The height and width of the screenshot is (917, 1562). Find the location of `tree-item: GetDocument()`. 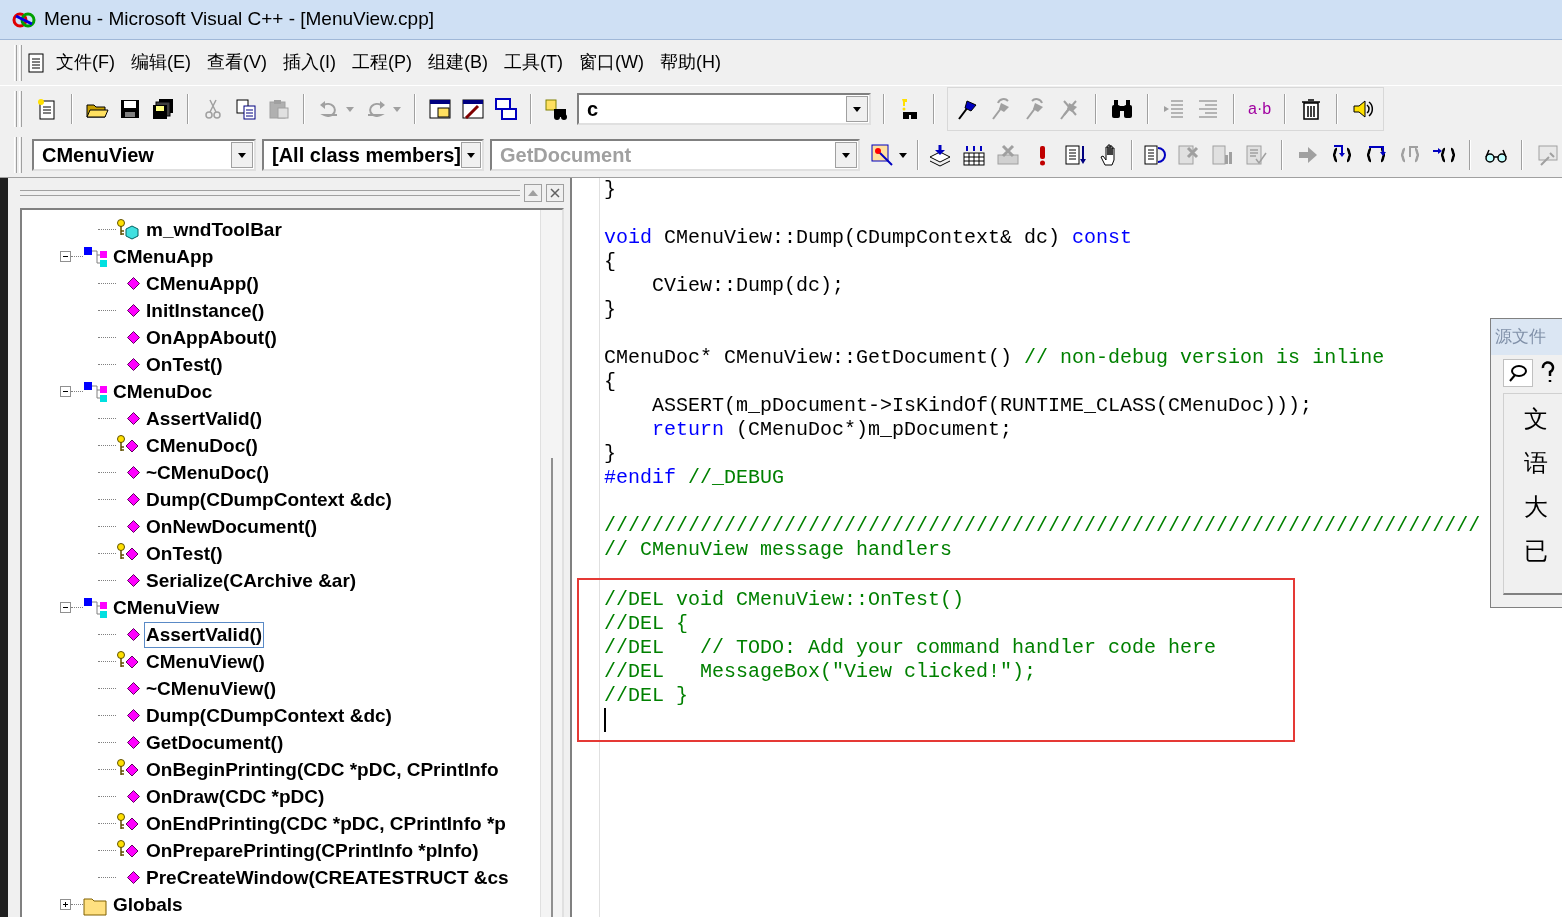

tree-item: GetDocument() is located at coordinates (215, 742).